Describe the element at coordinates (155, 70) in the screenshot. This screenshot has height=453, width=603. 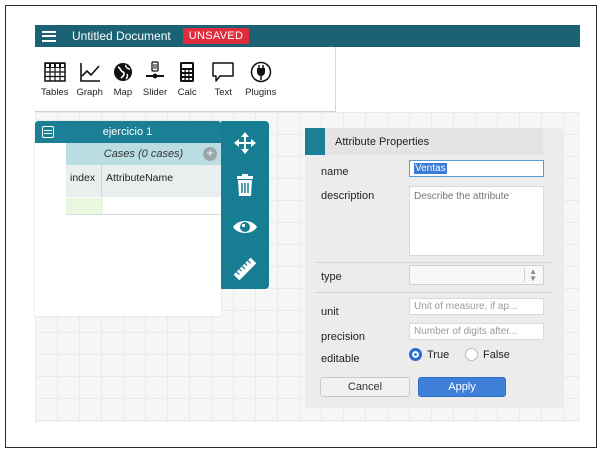
I see `slider-icon` at that location.